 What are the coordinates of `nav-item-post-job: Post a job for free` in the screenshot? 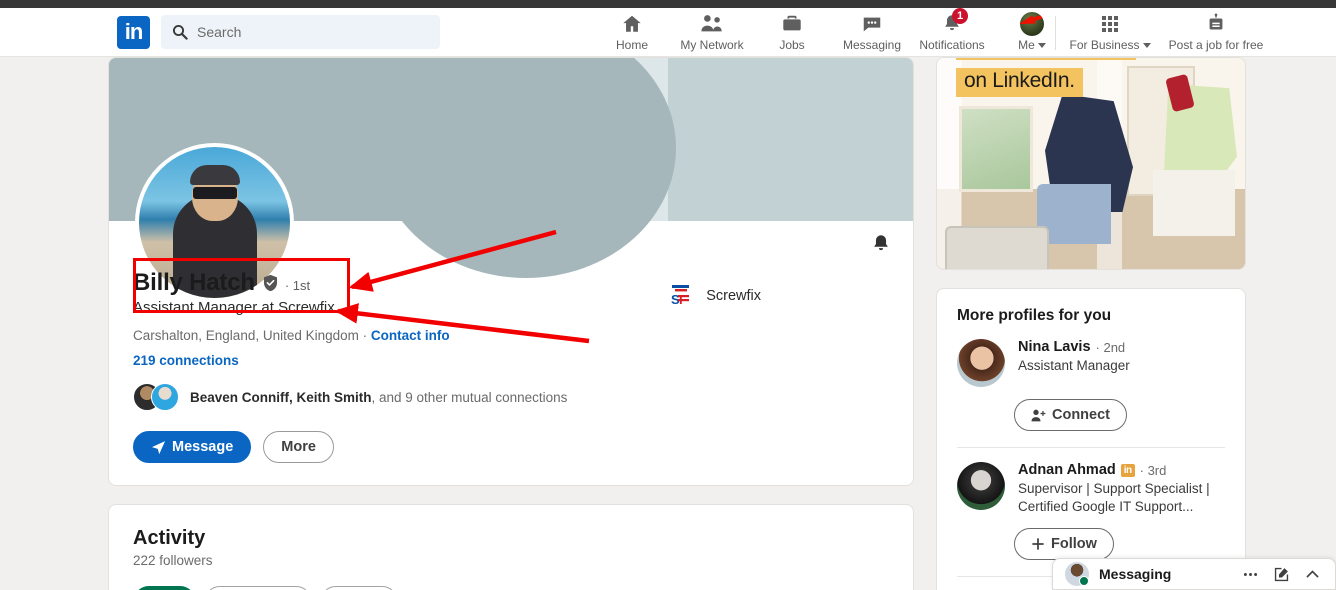 It's located at (1216, 32).